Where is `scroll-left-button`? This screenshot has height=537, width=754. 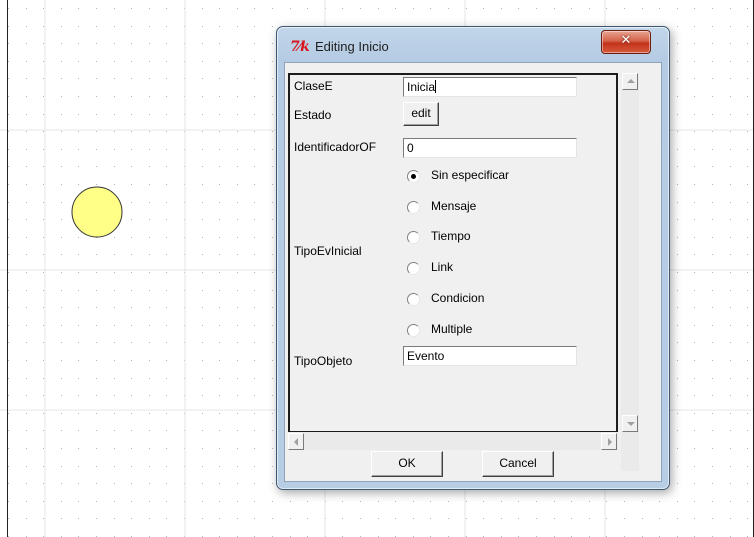
scroll-left-button is located at coordinates (296, 441).